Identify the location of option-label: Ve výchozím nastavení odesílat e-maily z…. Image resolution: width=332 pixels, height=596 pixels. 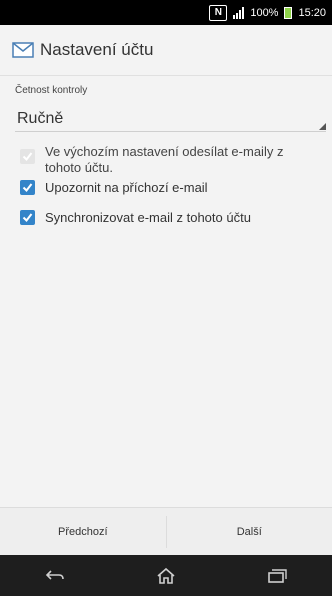
(164, 159).